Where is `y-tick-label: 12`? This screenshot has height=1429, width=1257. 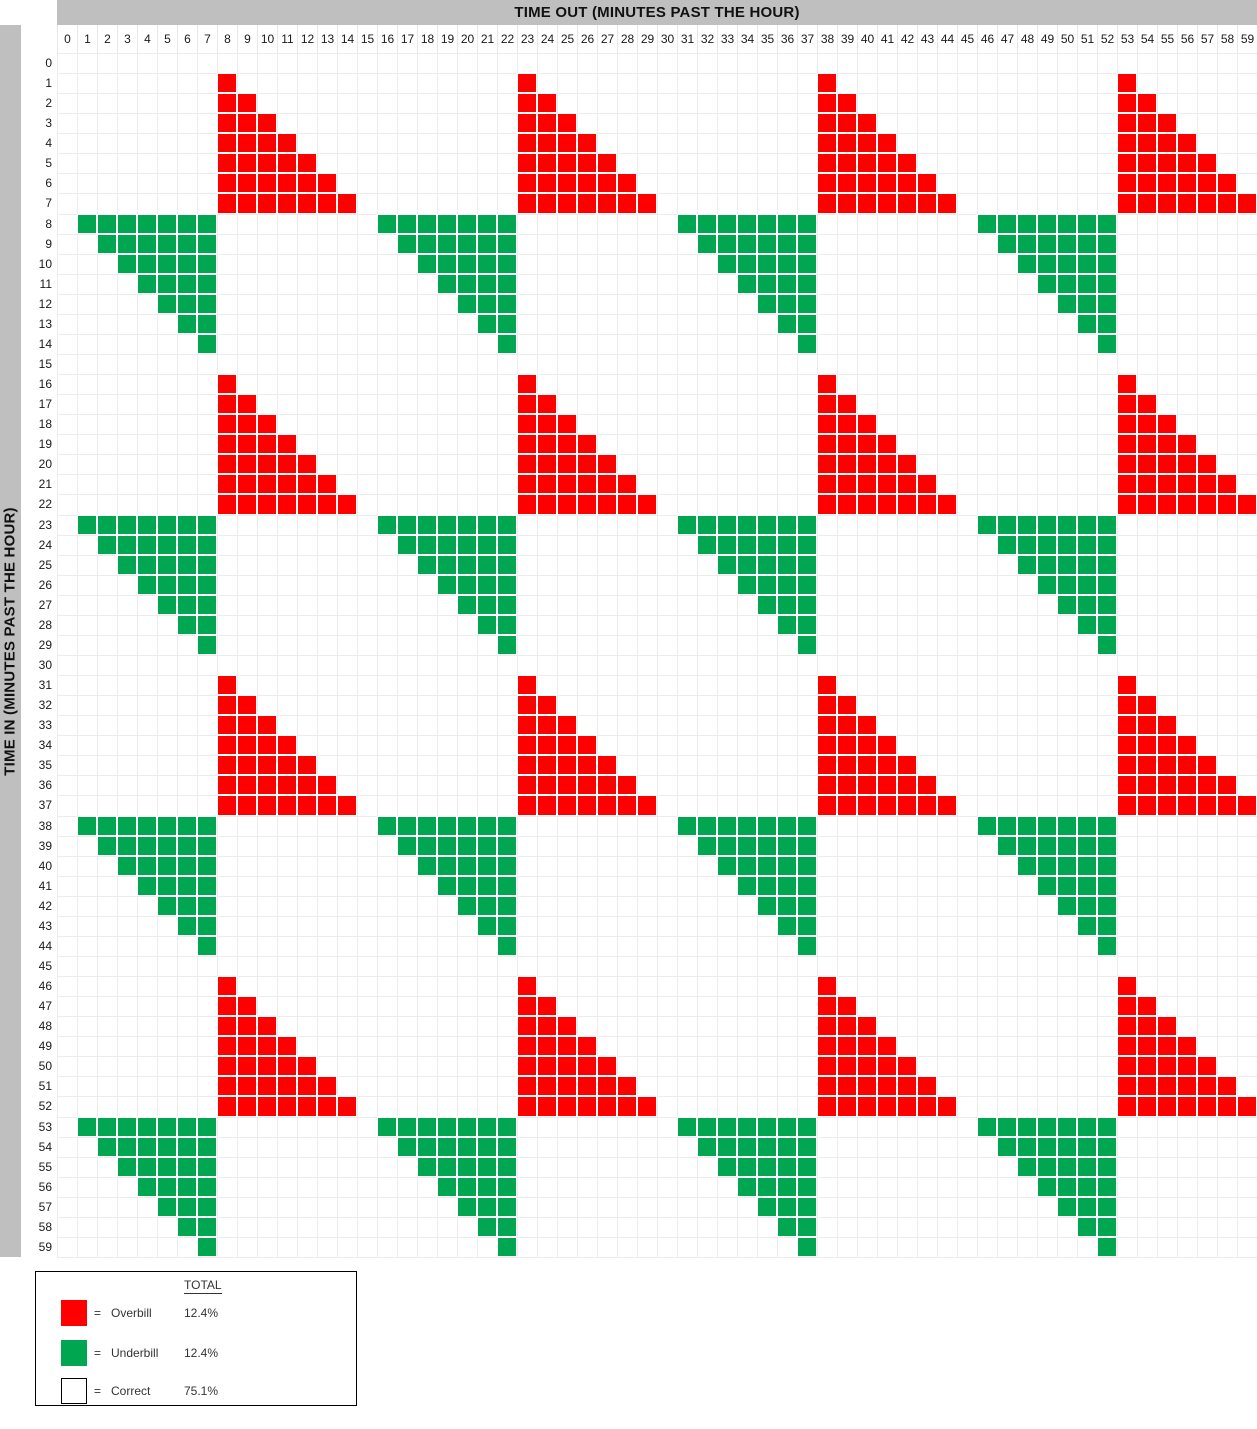 y-tick-label: 12 is located at coordinates (39, 303).